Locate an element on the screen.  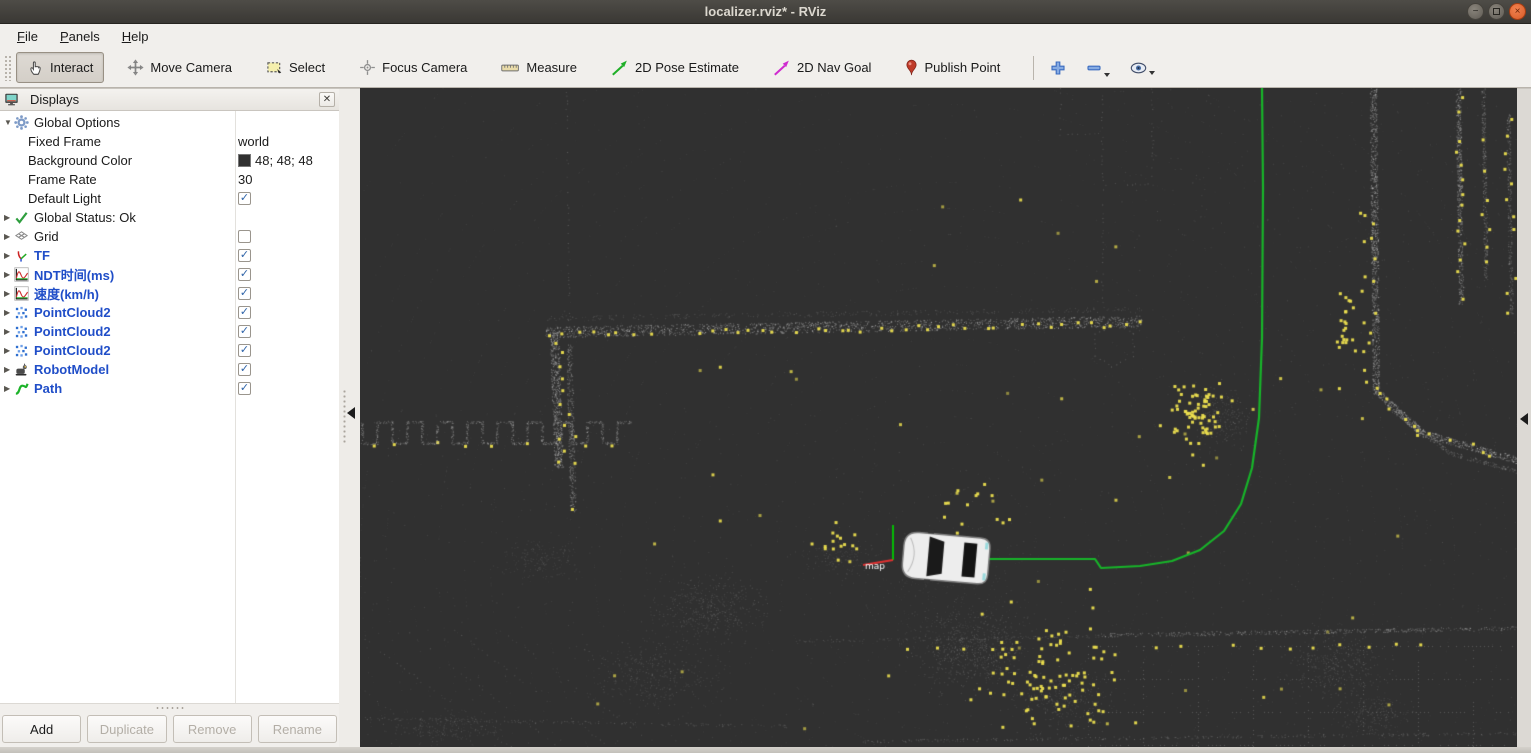
tree-row-robotmodel: ▶ RobotModel ✓ is located at coordinates (169, 369).